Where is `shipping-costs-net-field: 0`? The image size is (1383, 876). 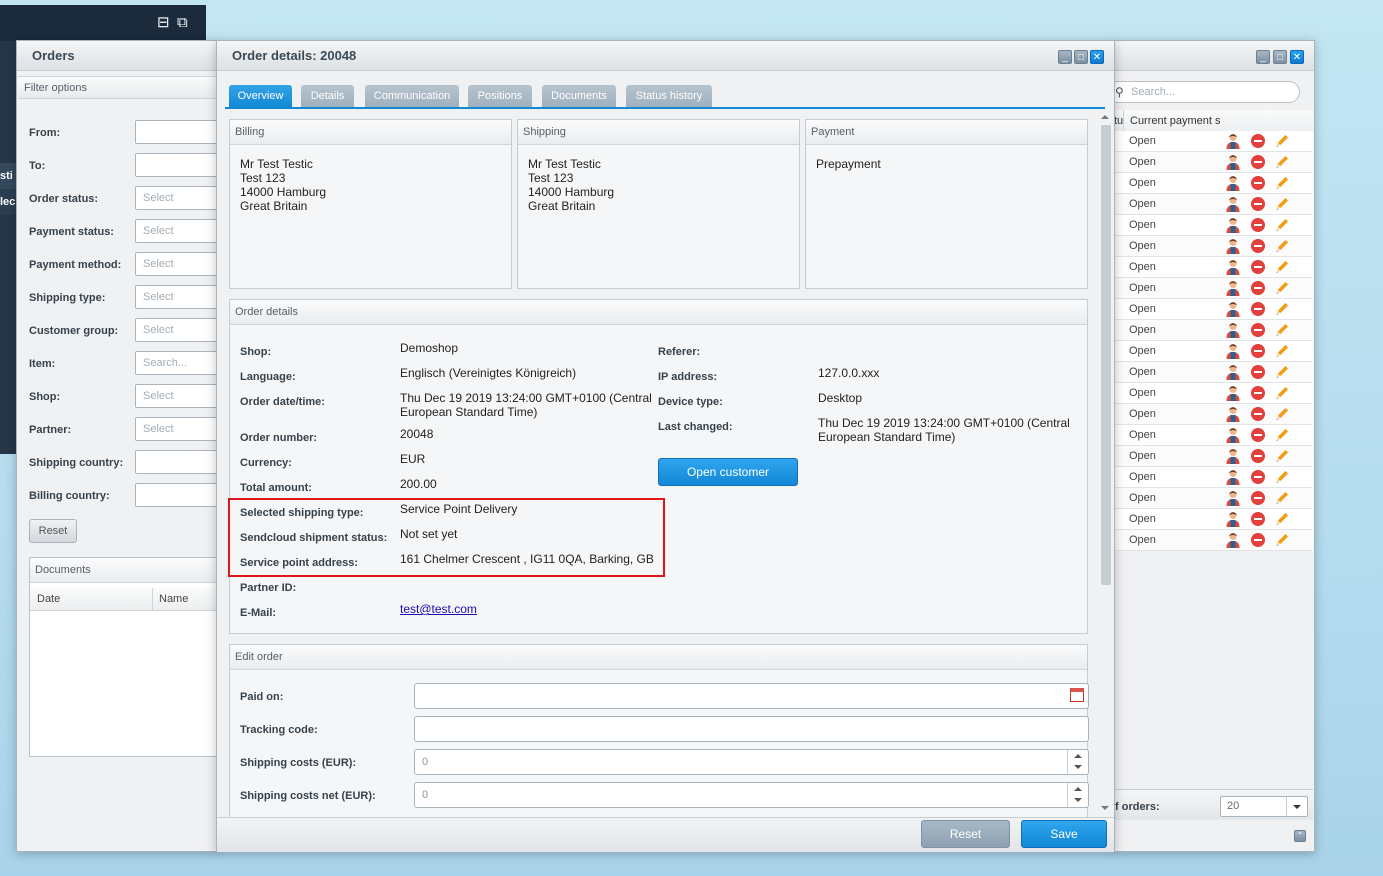
shipping-costs-net-field: 0 is located at coordinates (751, 795).